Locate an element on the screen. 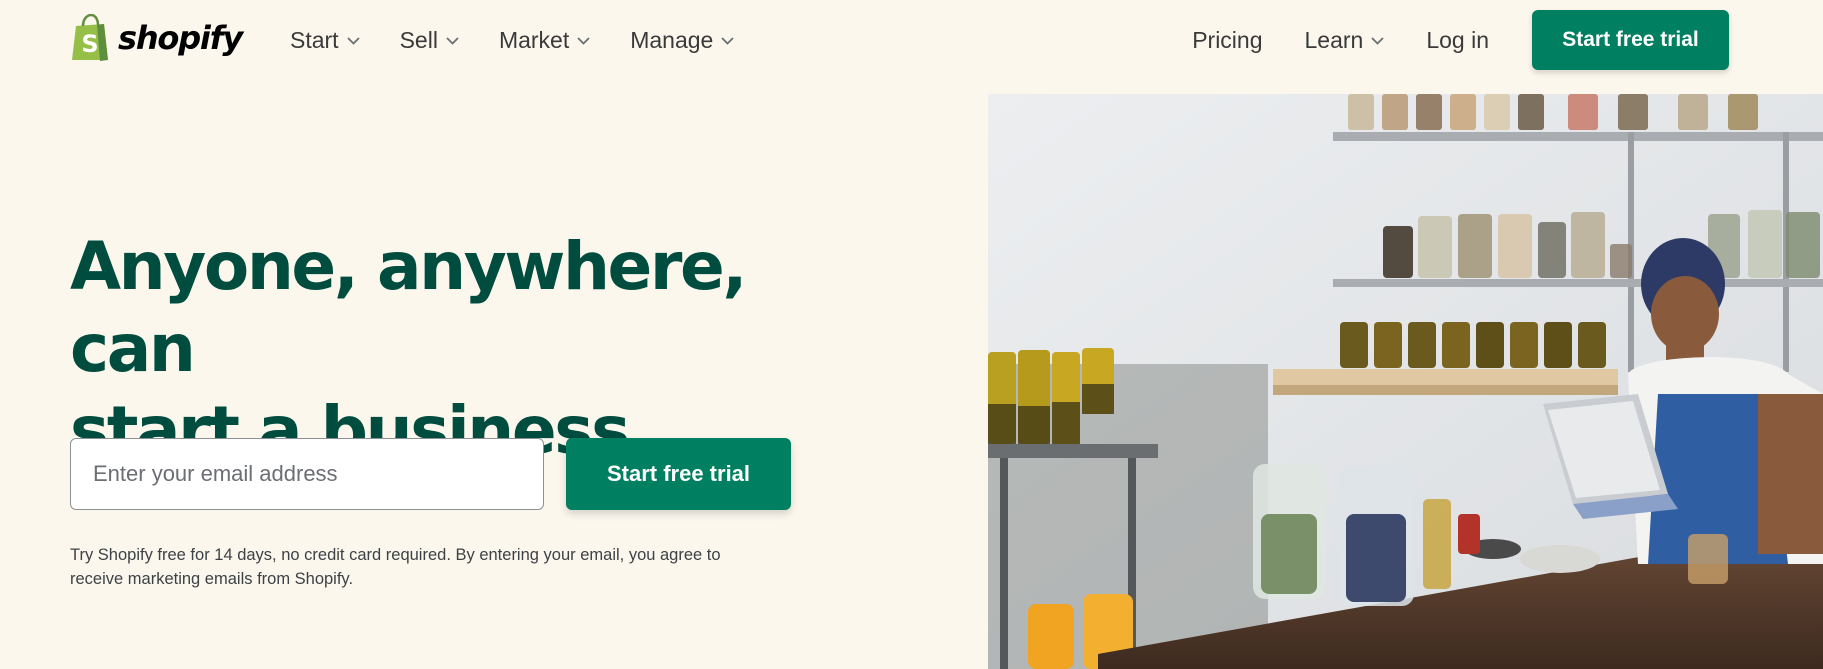  nav-pricing-label: Pricing is located at coordinates (1227, 39).